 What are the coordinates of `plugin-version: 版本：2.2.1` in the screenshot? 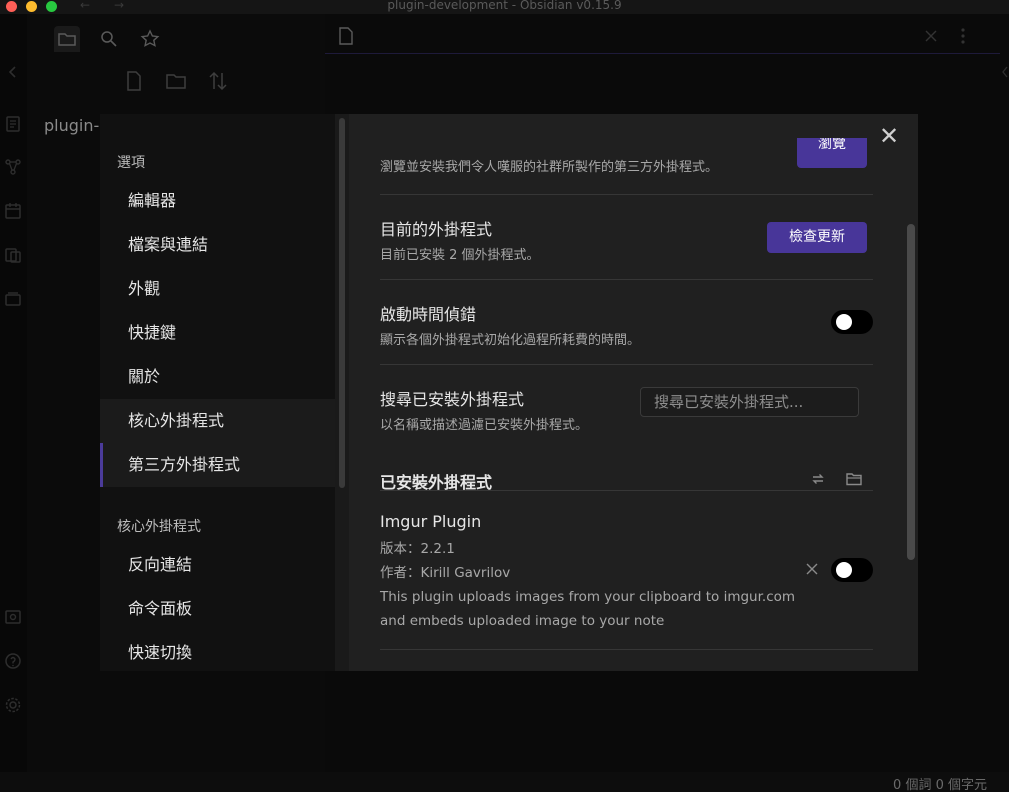 It's located at (417, 549).